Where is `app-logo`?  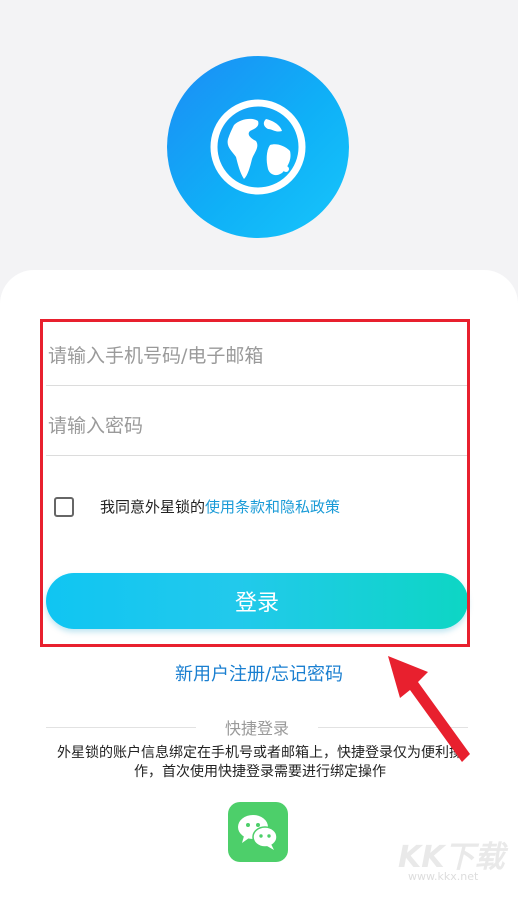 app-logo is located at coordinates (258, 147).